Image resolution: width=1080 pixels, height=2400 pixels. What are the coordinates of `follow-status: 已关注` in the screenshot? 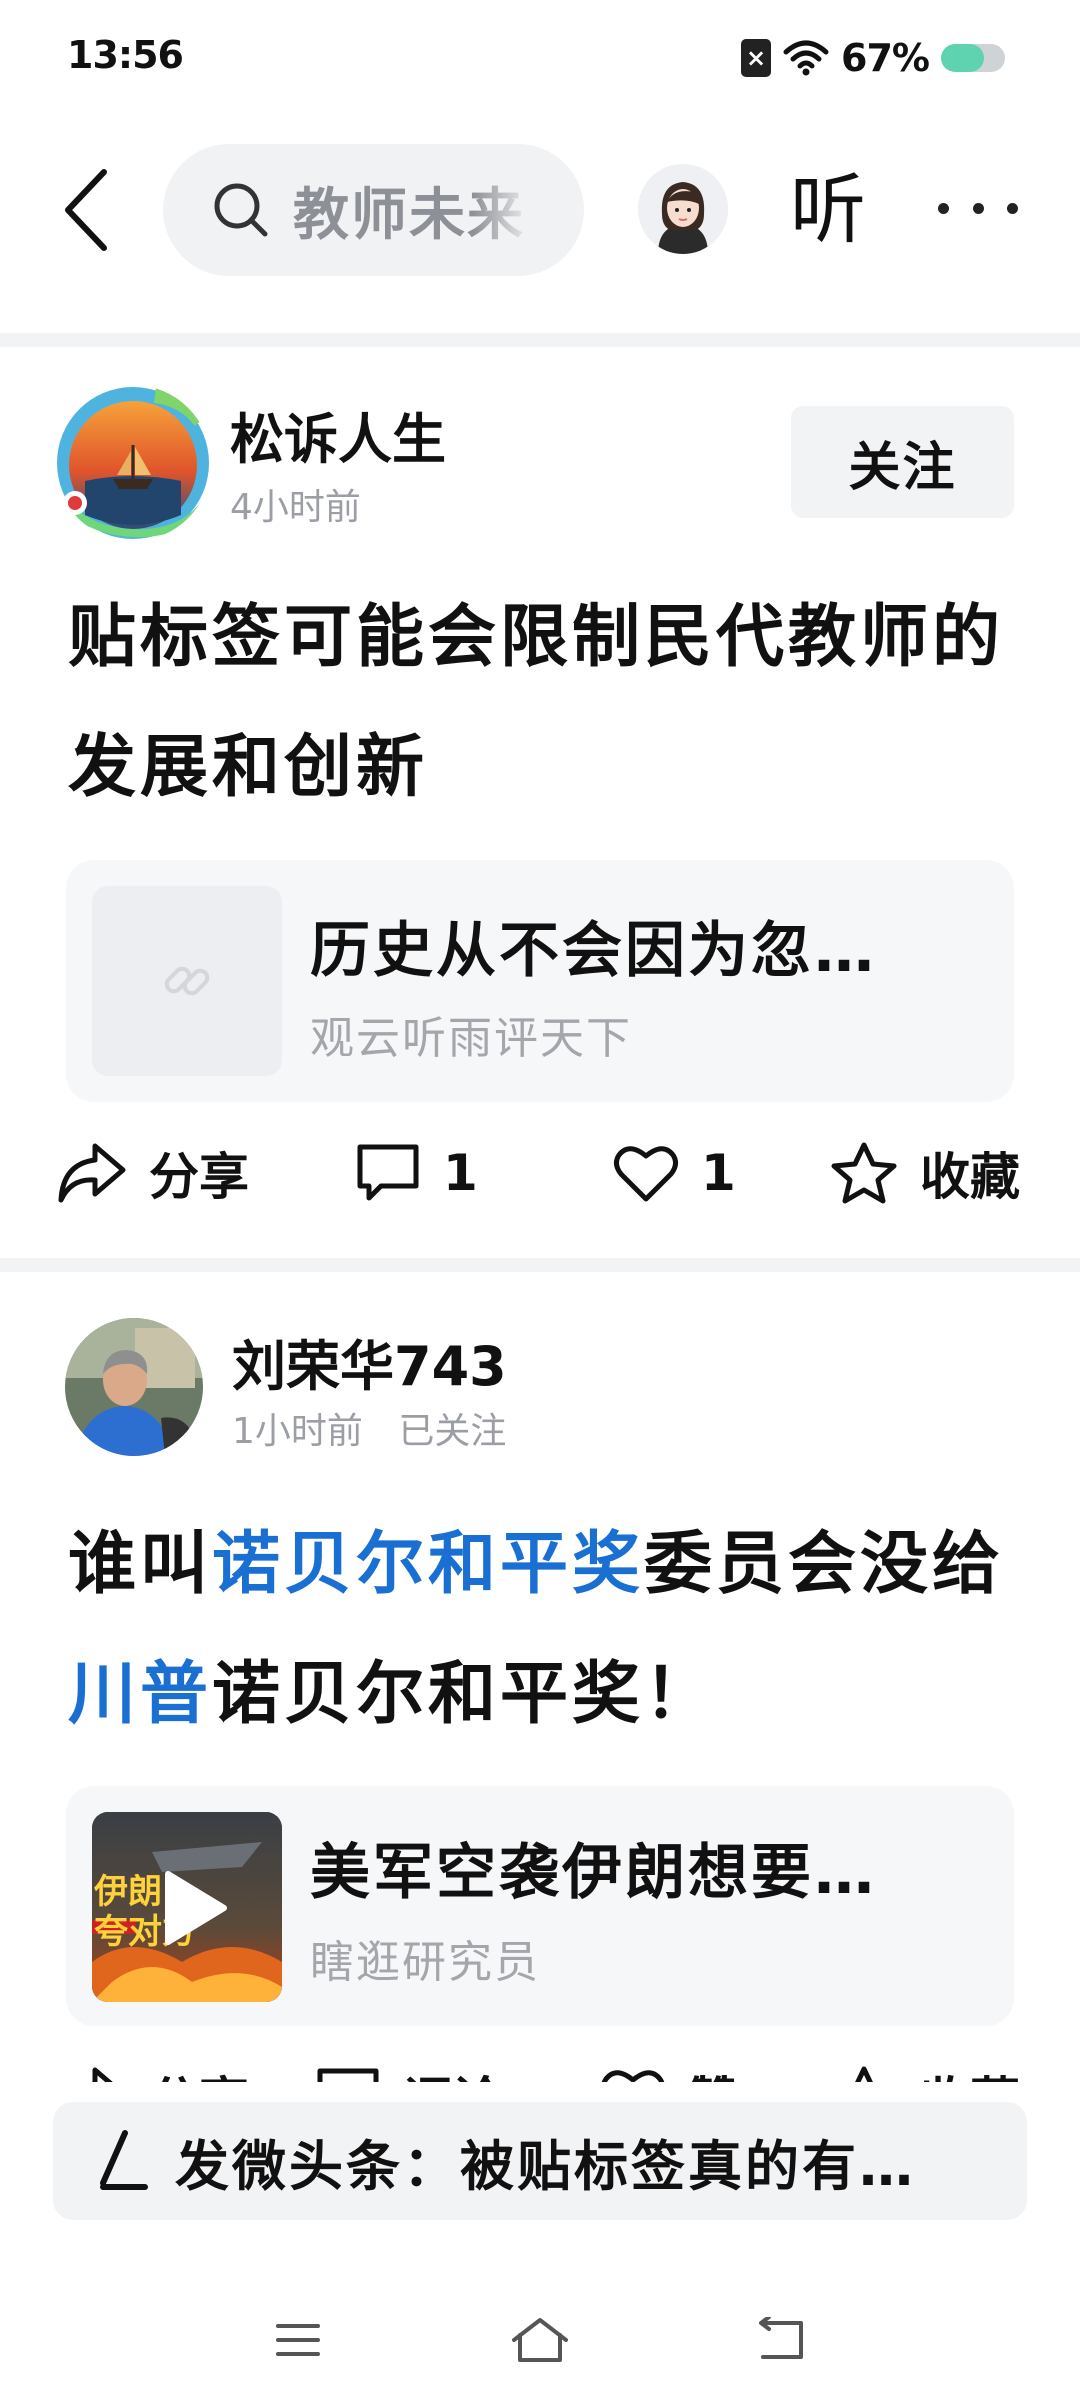 It's located at (452, 1431).